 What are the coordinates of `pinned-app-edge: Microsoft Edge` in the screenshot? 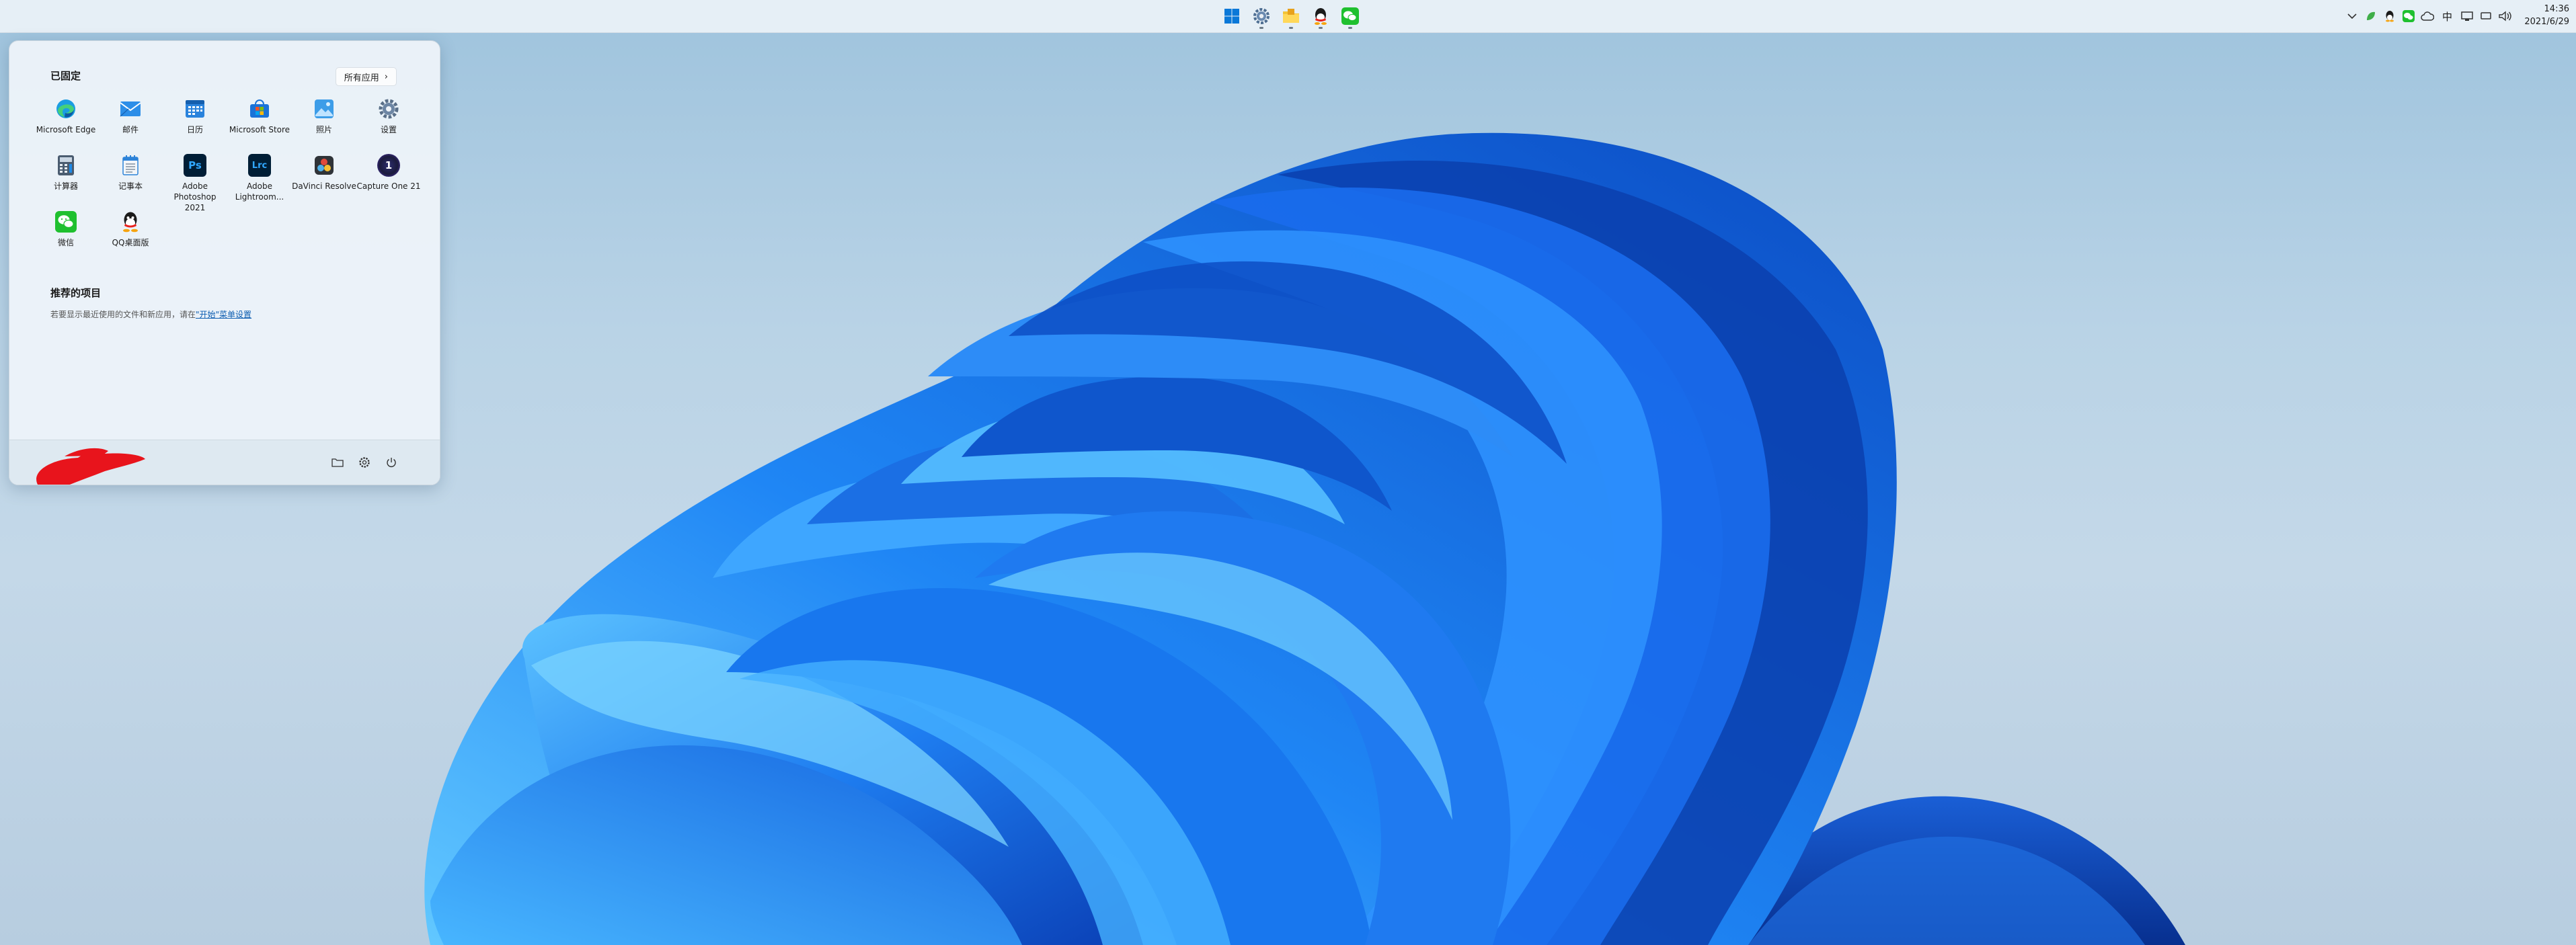 It's located at (66, 116).